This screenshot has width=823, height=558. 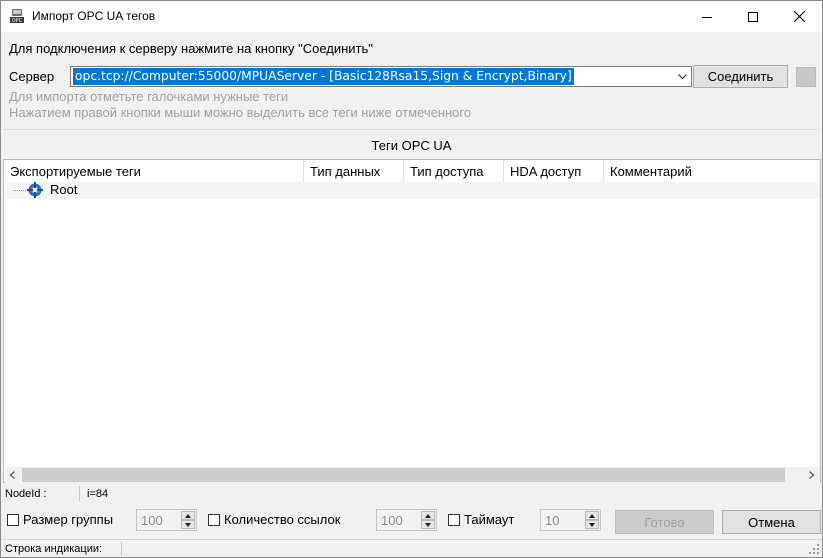 What do you see at coordinates (412, 190) in the screenshot?
I see `tree-row-root: Root` at bounding box center [412, 190].